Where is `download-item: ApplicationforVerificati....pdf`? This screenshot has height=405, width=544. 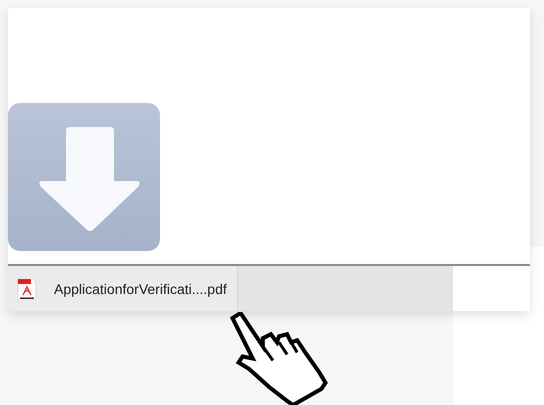
download-item: ApplicationforVerificati....pdf is located at coordinates (123, 288).